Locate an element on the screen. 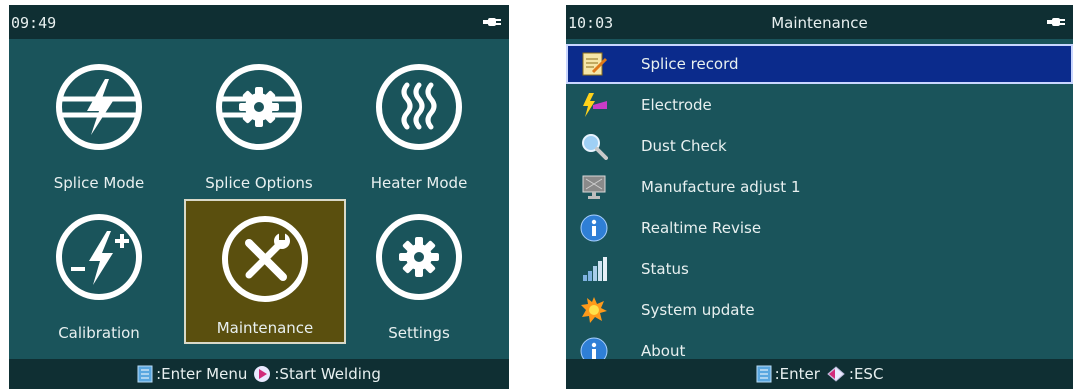 The image size is (1075, 392). menu-item-label: Manufacture adjust 1 is located at coordinates (721, 187).